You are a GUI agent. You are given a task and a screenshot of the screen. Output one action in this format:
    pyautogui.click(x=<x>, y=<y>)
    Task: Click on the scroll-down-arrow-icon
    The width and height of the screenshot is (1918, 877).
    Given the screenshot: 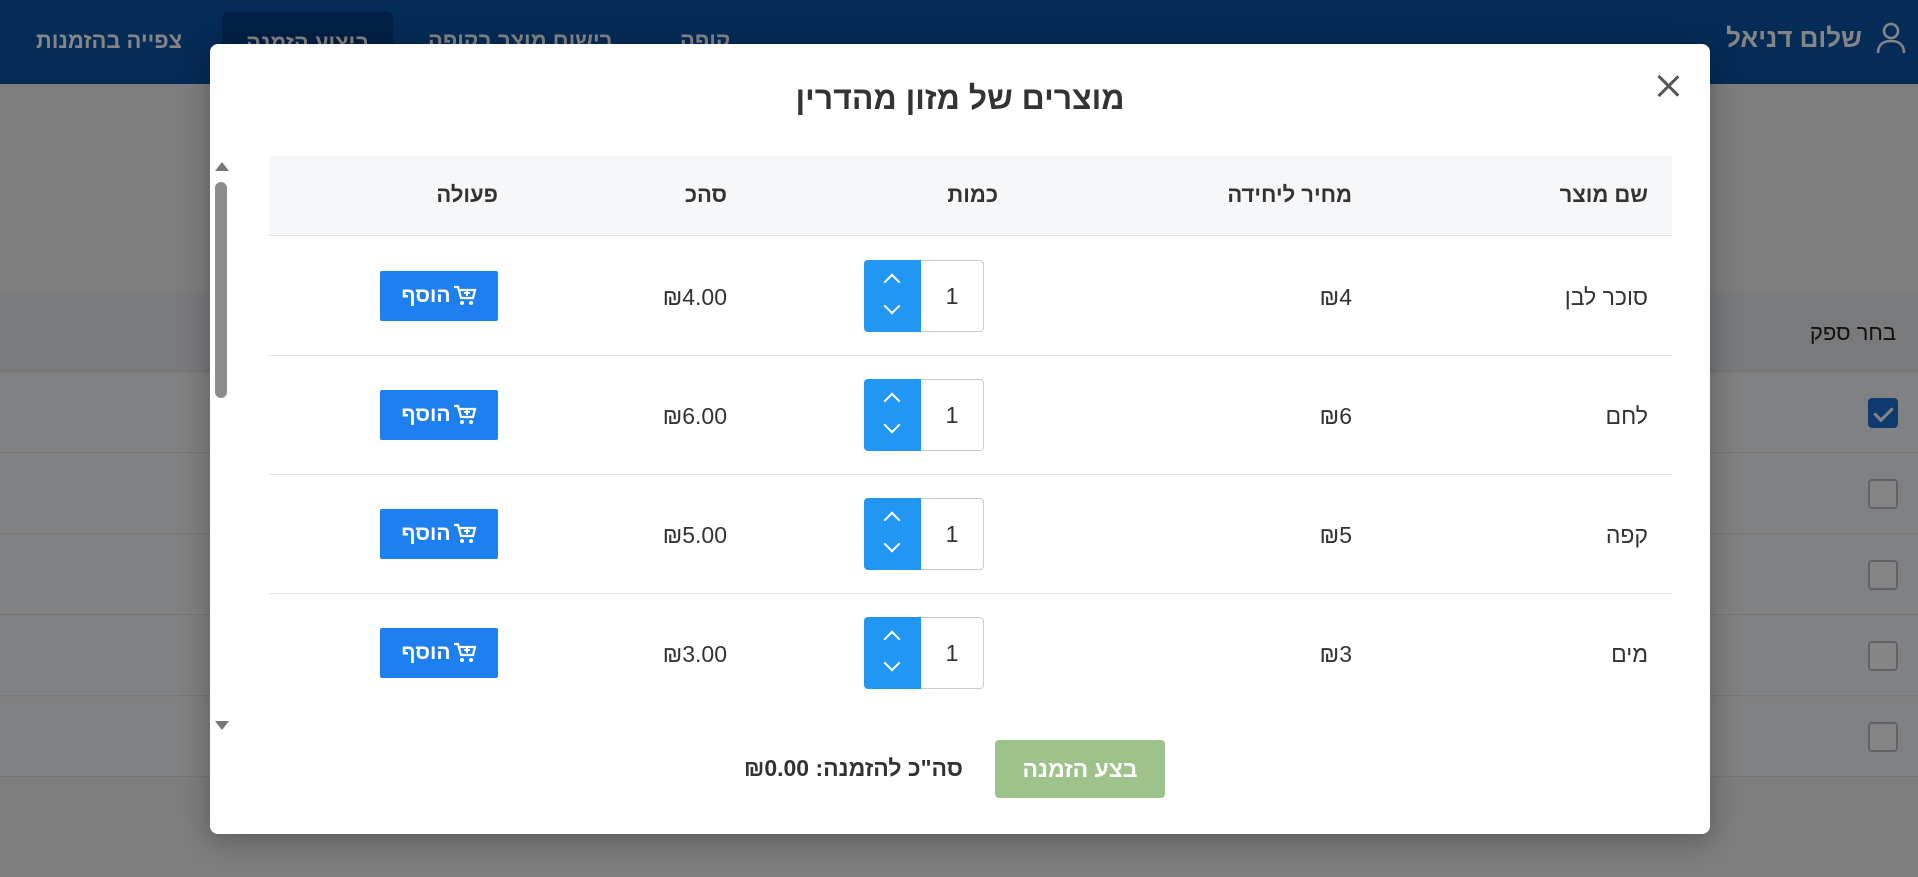 What is the action you would take?
    pyautogui.click(x=222, y=725)
    